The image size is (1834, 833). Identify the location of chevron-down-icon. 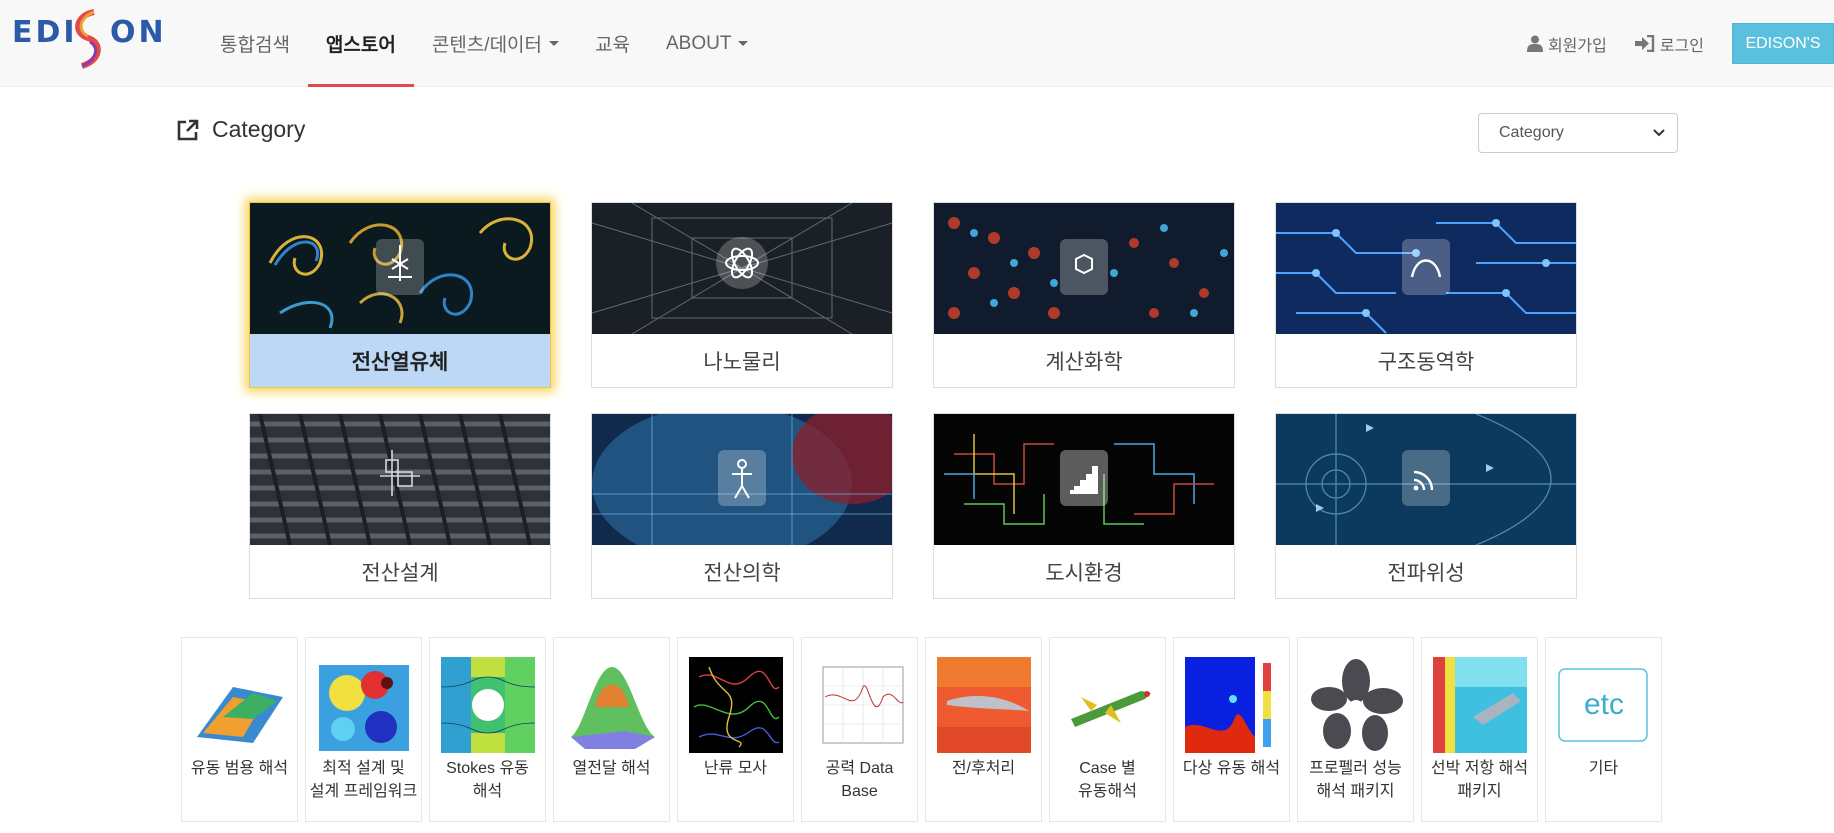
(1659, 133).